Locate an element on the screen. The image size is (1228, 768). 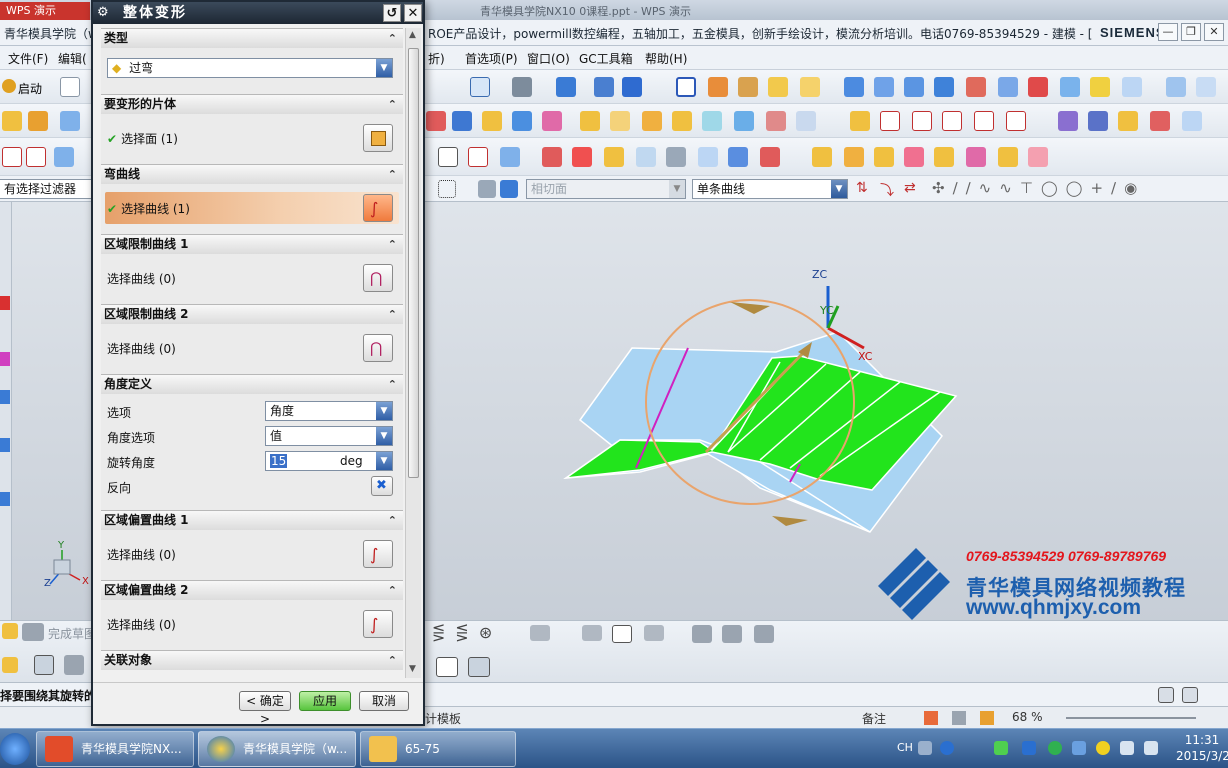
menu-analysis: 折) is located at coordinates (436, 58).